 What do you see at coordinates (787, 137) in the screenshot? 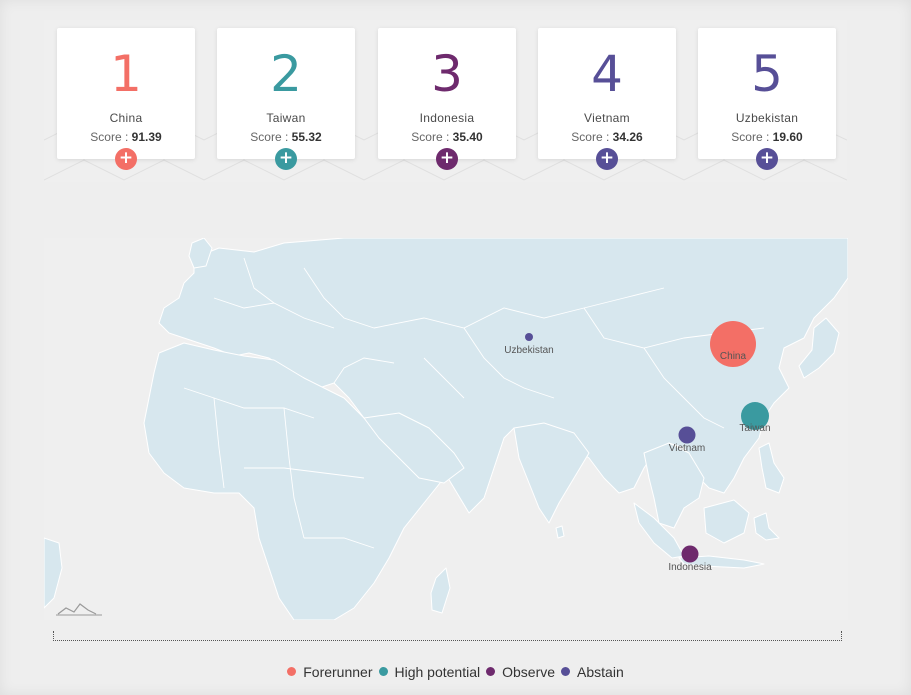
I see `score-value: 19.60` at bounding box center [787, 137].